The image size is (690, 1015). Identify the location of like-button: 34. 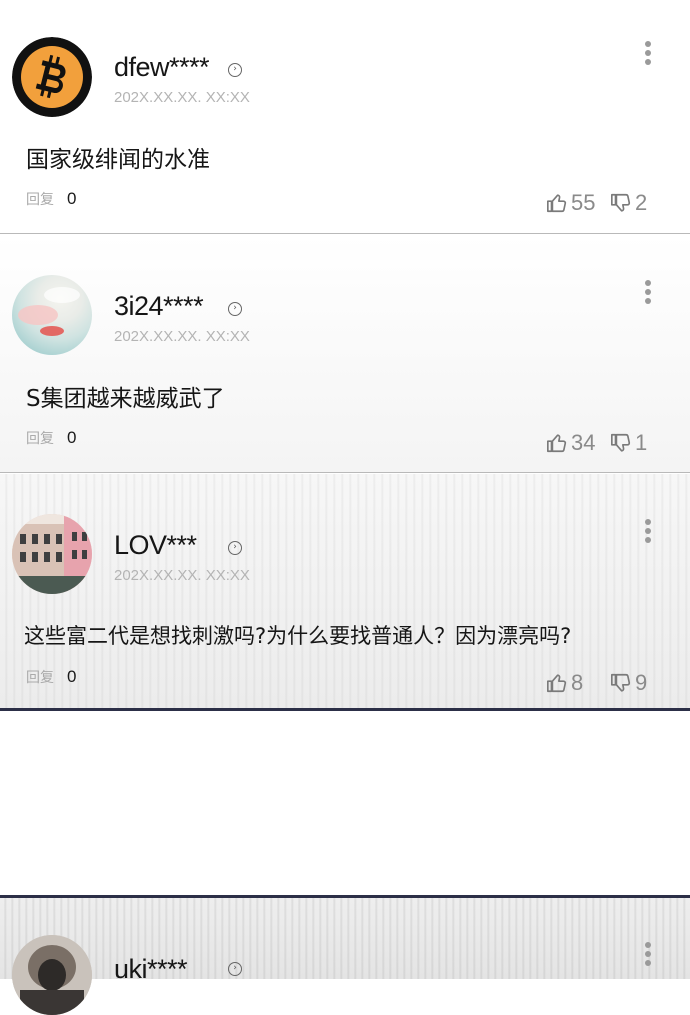
(570, 443).